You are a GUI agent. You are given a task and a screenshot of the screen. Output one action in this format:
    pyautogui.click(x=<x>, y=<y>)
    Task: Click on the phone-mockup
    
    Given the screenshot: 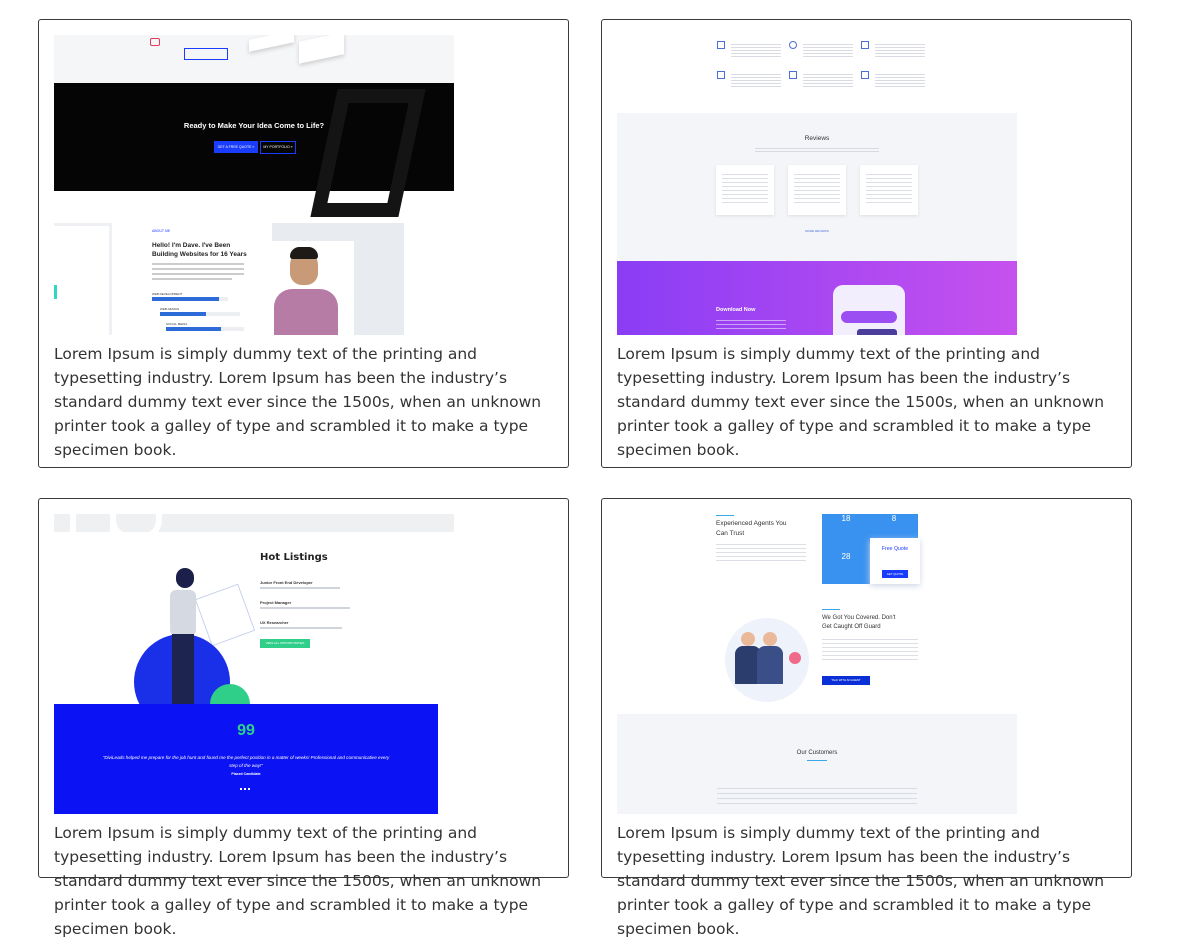 What is the action you would take?
    pyautogui.click(x=869, y=310)
    